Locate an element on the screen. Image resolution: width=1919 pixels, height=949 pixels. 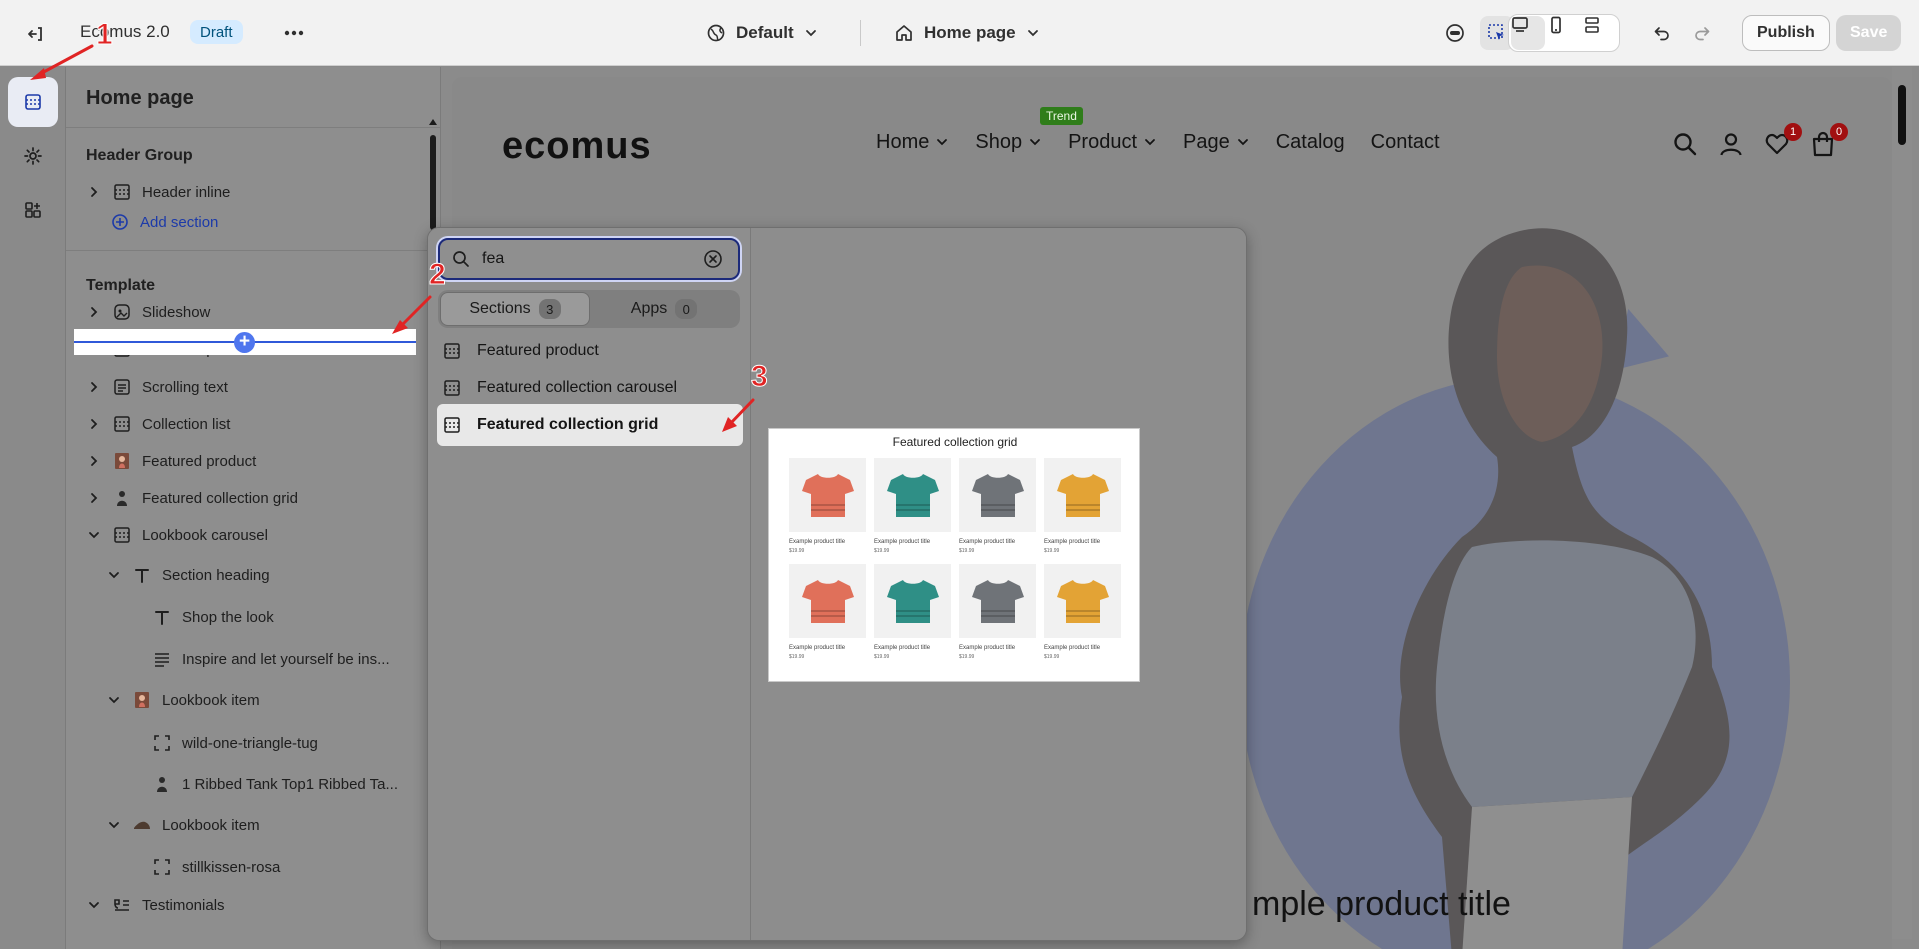
theme-picker: Default is located at coordinates (762, 33).